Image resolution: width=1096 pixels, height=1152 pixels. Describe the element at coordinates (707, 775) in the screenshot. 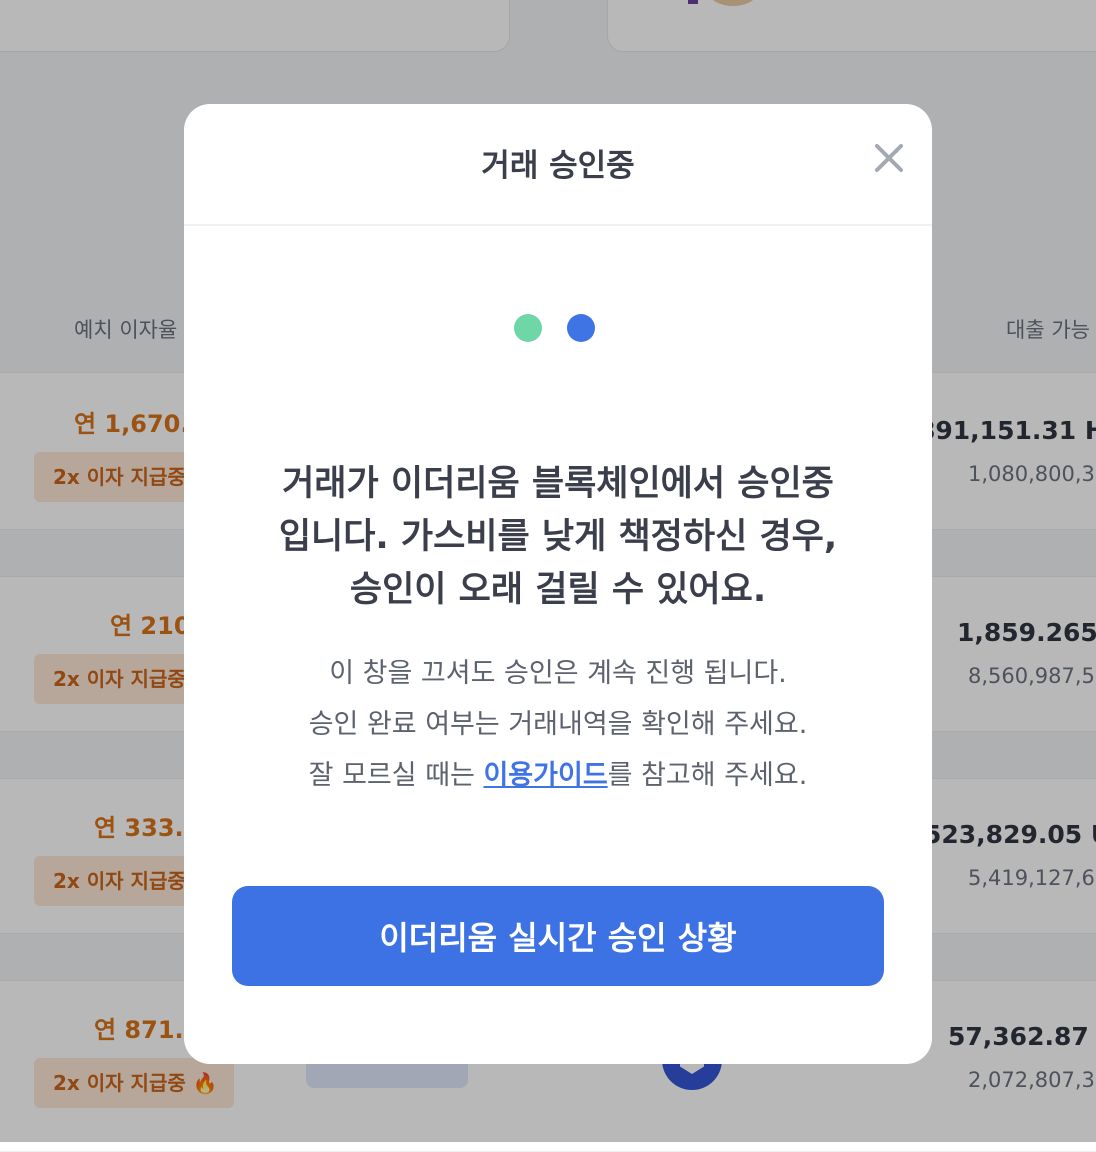

I see `info-line-suffix: 를 참고해 주세요.` at that location.